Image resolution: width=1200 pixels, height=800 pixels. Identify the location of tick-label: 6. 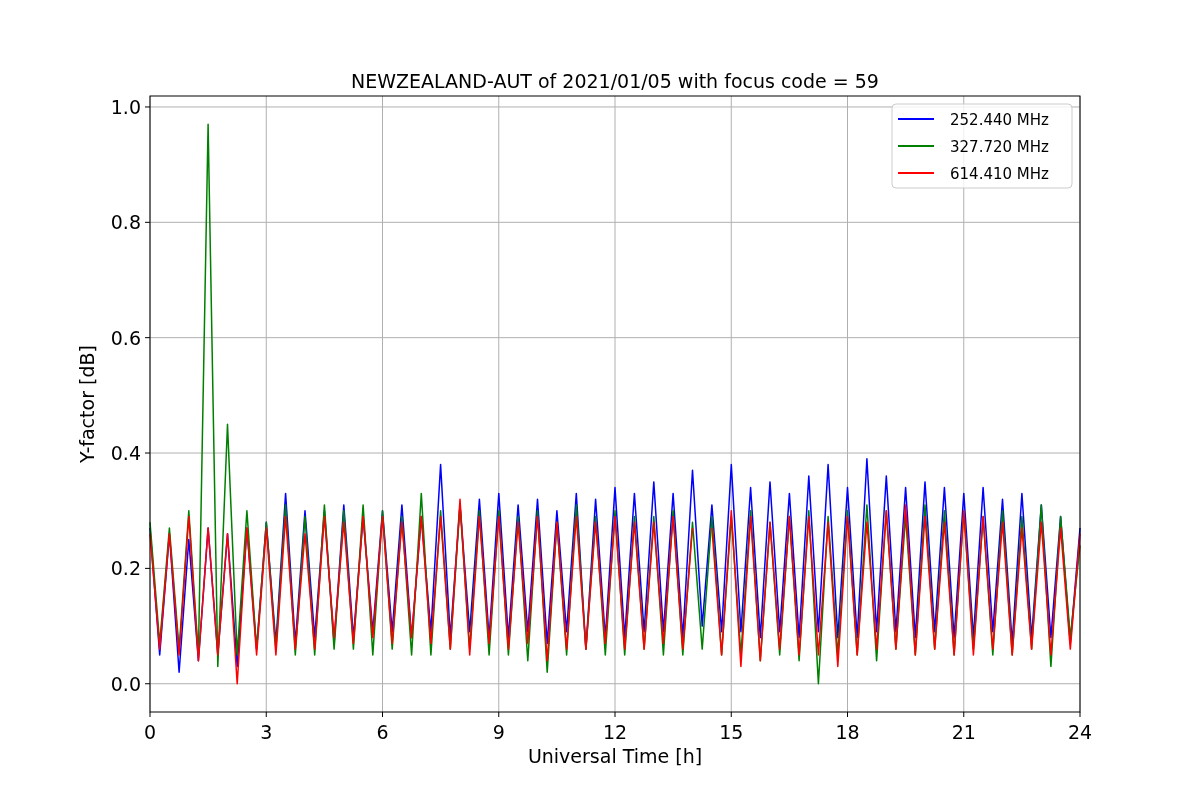
(382, 732).